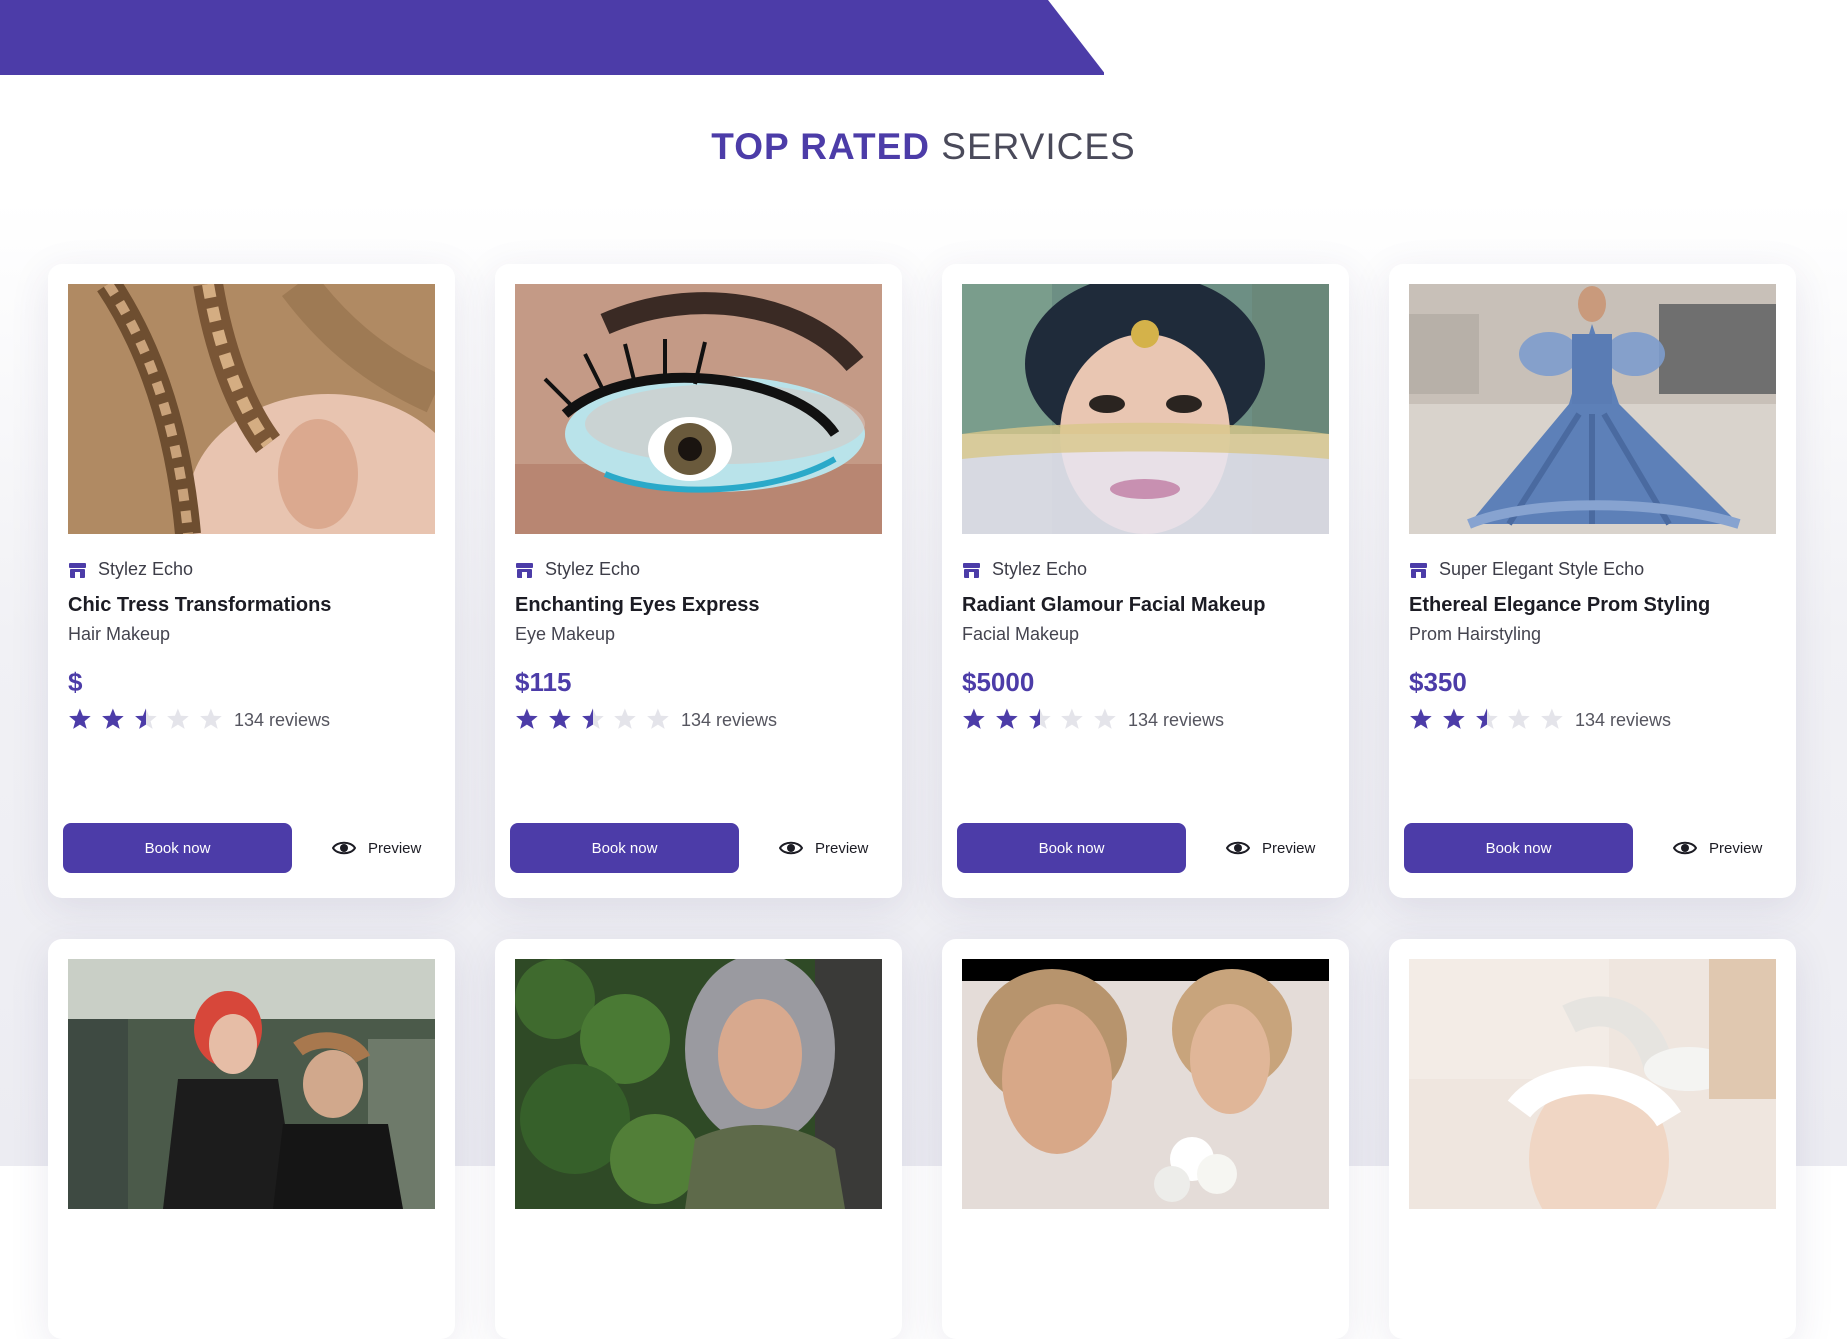 This screenshot has width=1847, height=1339. What do you see at coordinates (565, 634) in the screenshot?
I see `service-category: Eye Makeup` at bounding box center [565, 634].